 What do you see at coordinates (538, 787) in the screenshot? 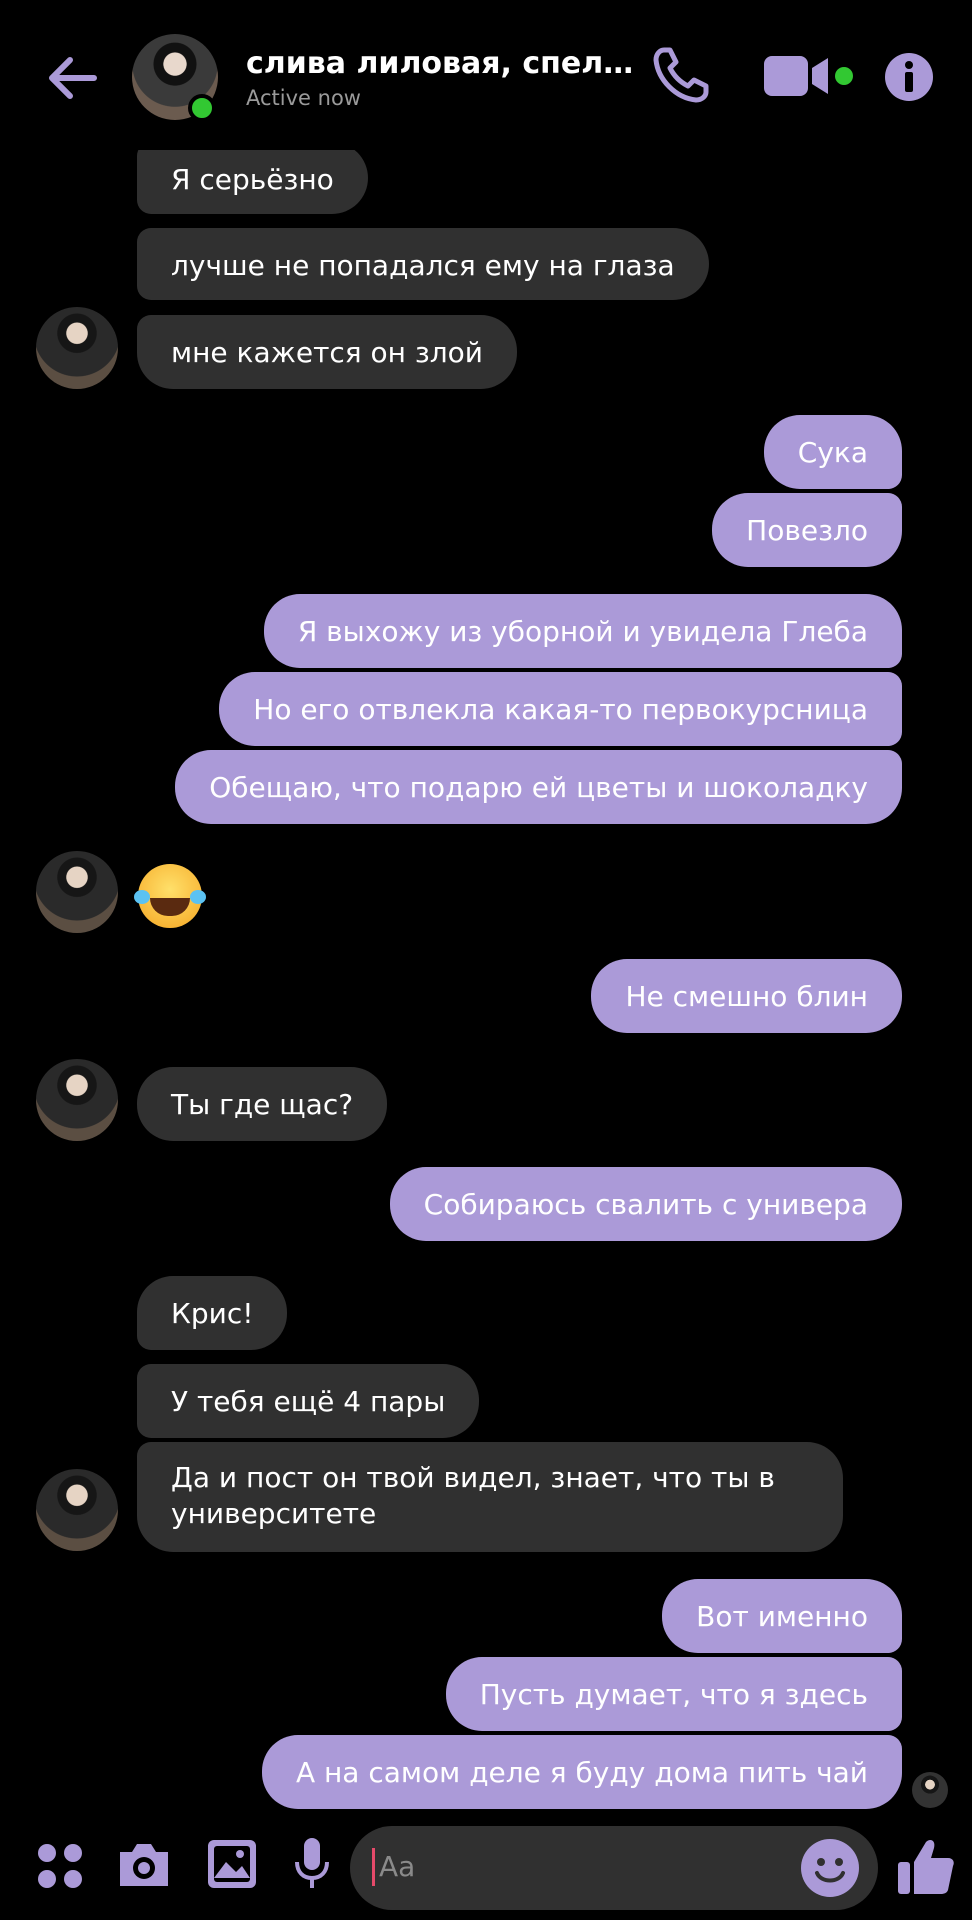
I see `message-bubble-outgoing: Обещаю, что подарю ей цветы и шоколадку` at bounding box center [538, 787].